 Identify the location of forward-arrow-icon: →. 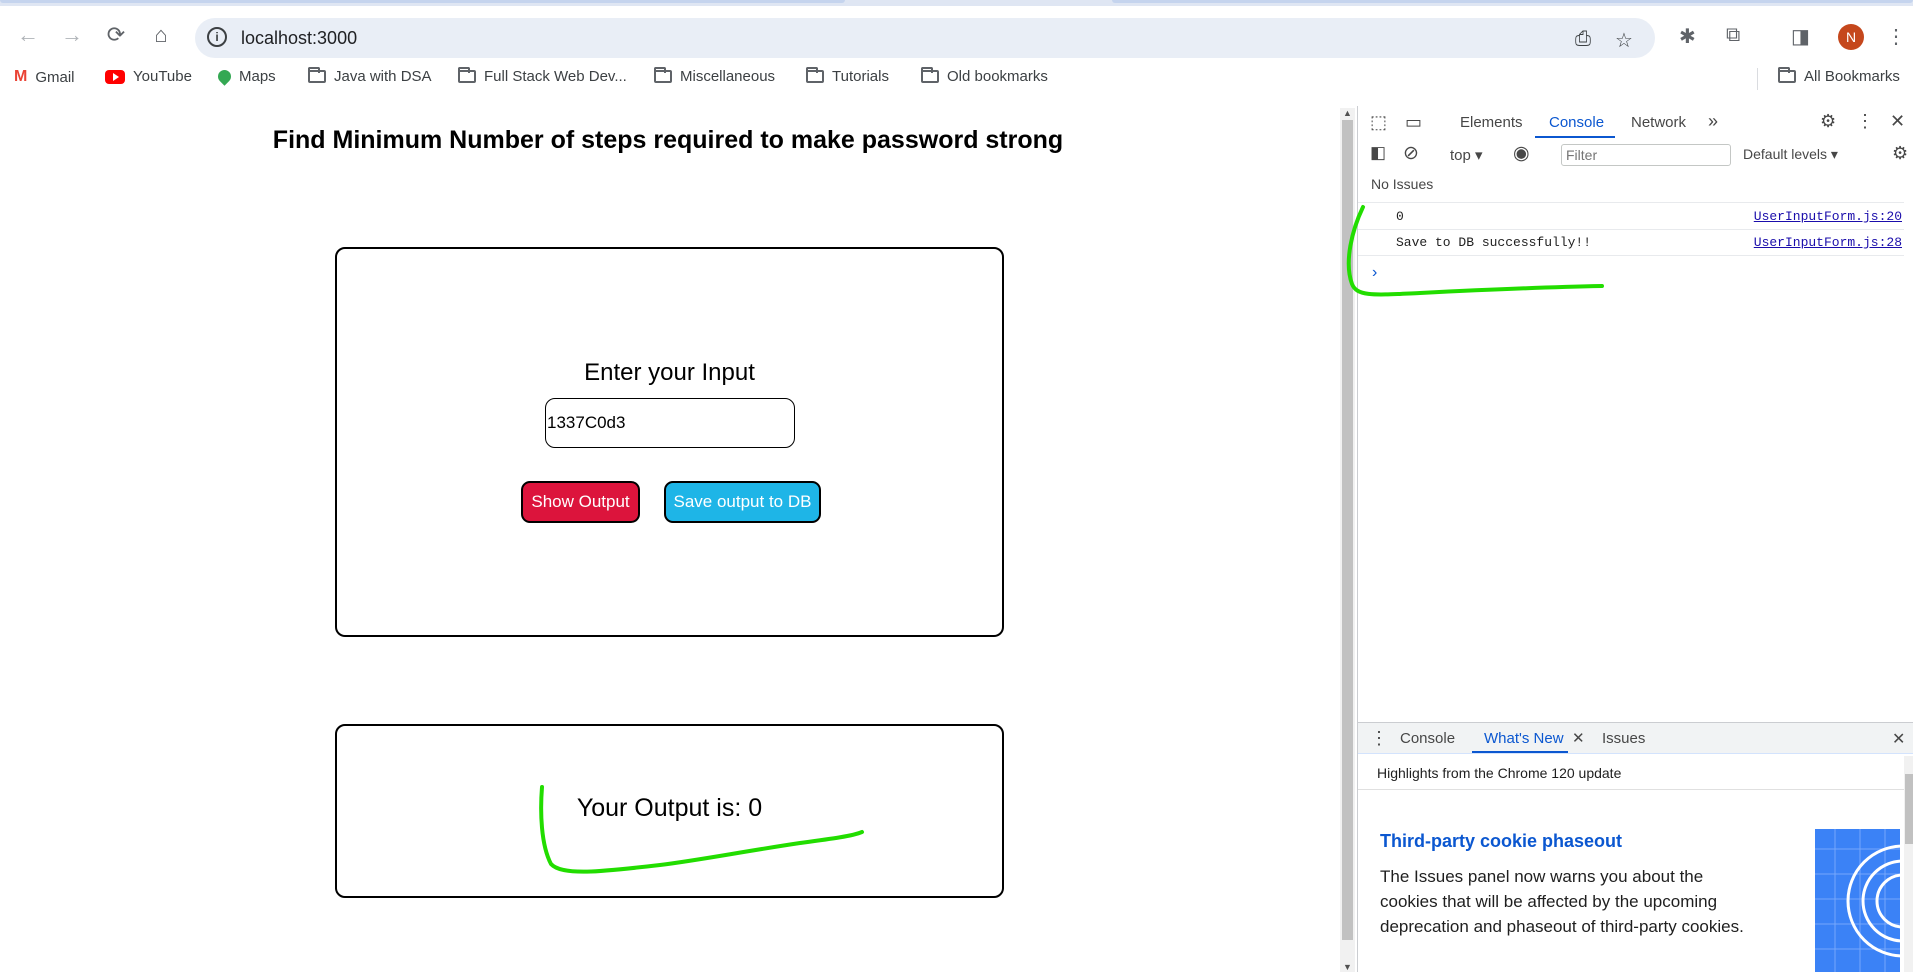
(72, 35).